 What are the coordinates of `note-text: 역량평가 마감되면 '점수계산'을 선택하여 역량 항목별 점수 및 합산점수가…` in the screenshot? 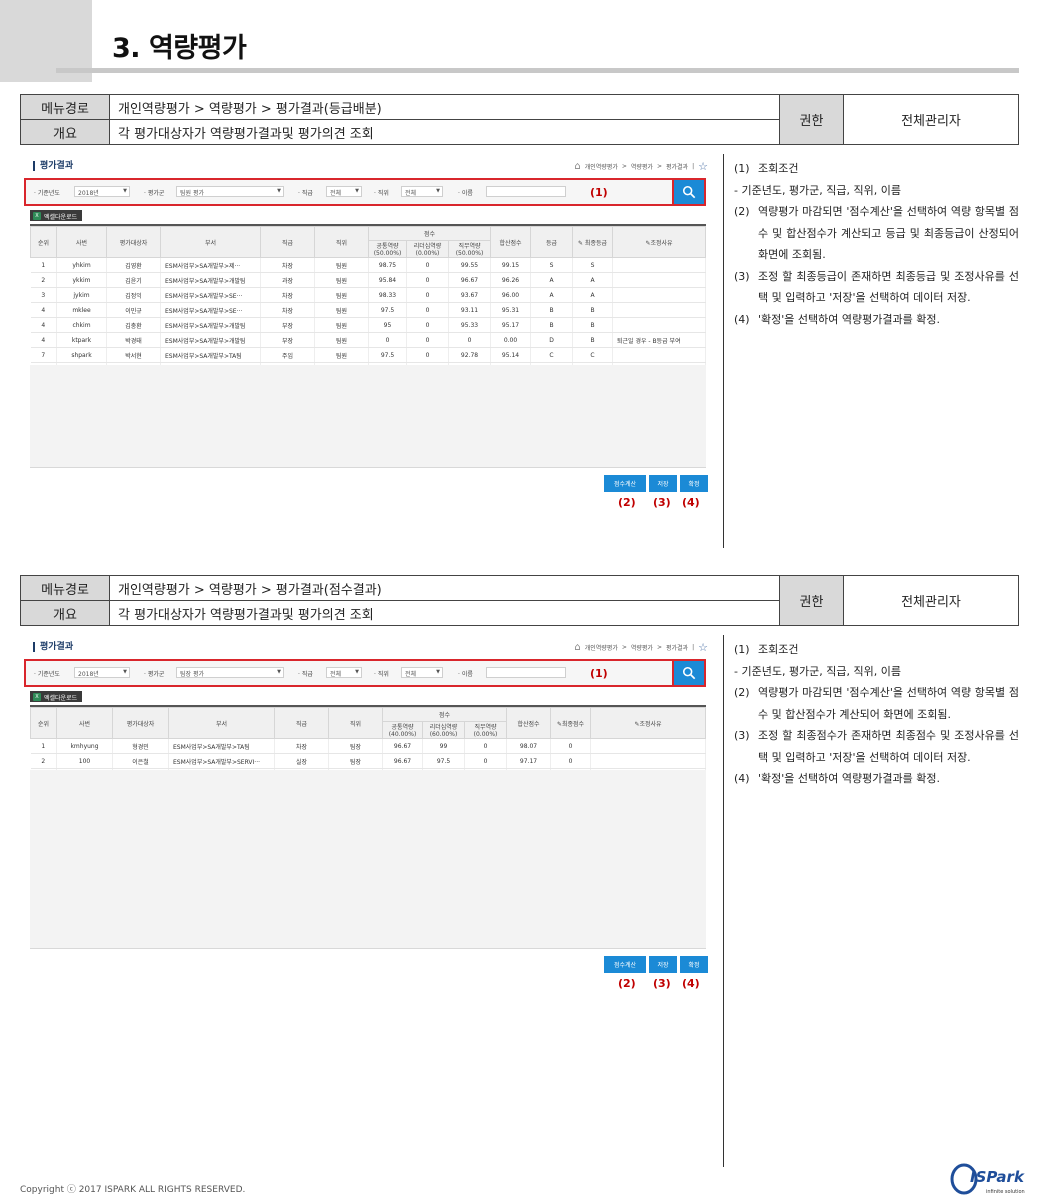 It's located at (888, 233).